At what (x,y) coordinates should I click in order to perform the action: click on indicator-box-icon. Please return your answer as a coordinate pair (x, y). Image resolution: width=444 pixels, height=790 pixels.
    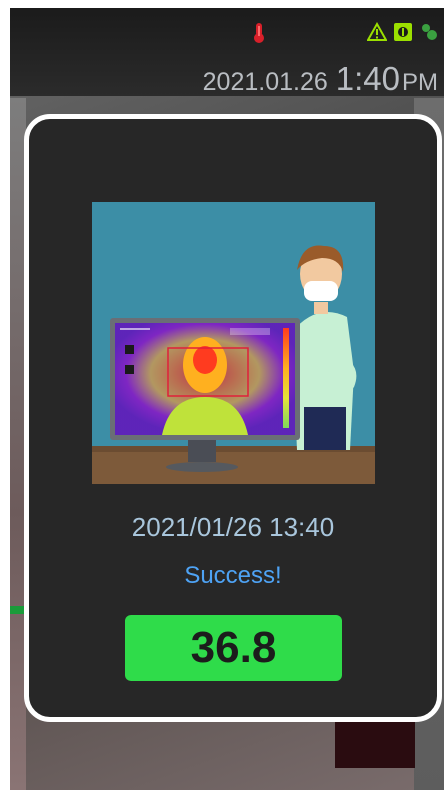
    Looking at the image, I should click on (403, 32).